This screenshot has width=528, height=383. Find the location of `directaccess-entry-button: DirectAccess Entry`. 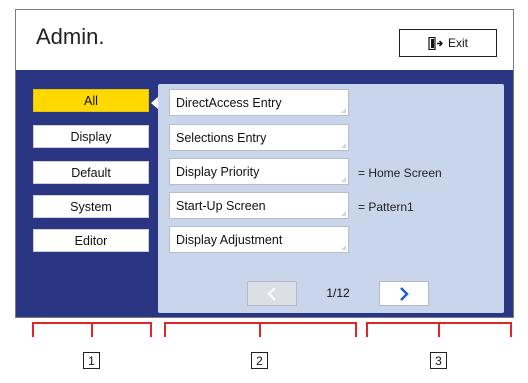

directaccess-entry-button: DirectAccess Entry is located at coordinates (259, 102).